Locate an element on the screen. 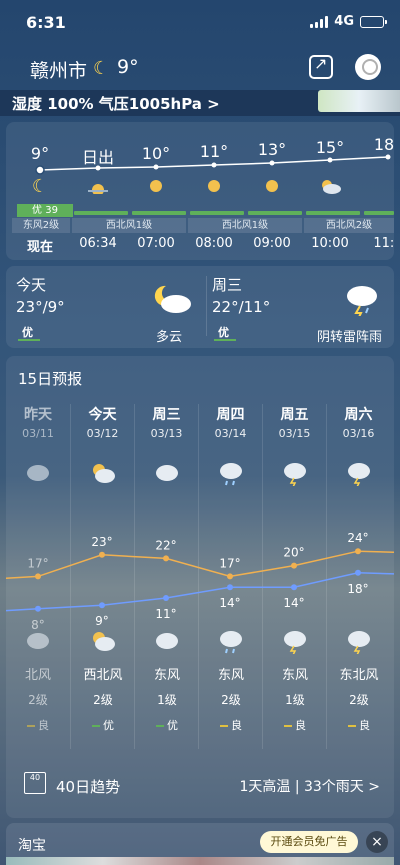  signal-icon is located at coordinates (319, 21).